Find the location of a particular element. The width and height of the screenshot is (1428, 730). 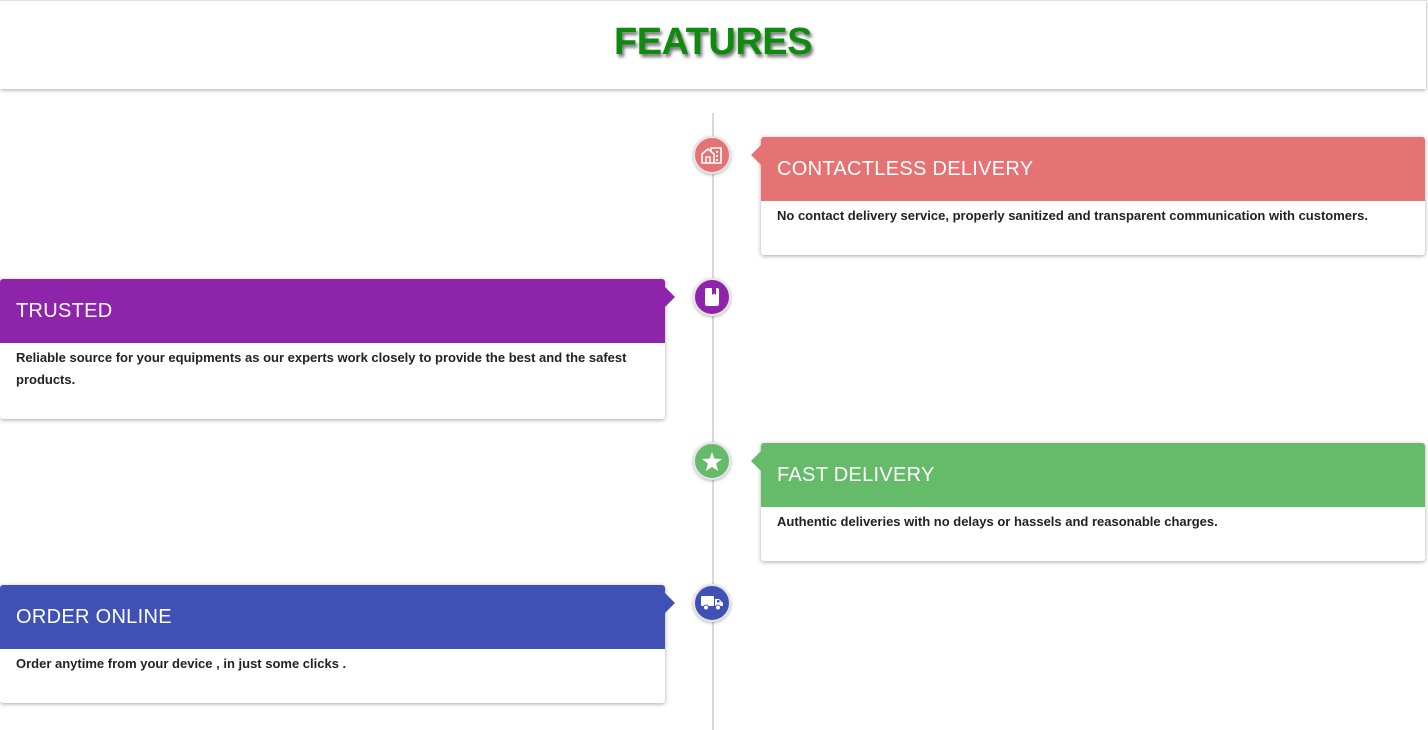

star-icon is located at coordinates (712, 461).